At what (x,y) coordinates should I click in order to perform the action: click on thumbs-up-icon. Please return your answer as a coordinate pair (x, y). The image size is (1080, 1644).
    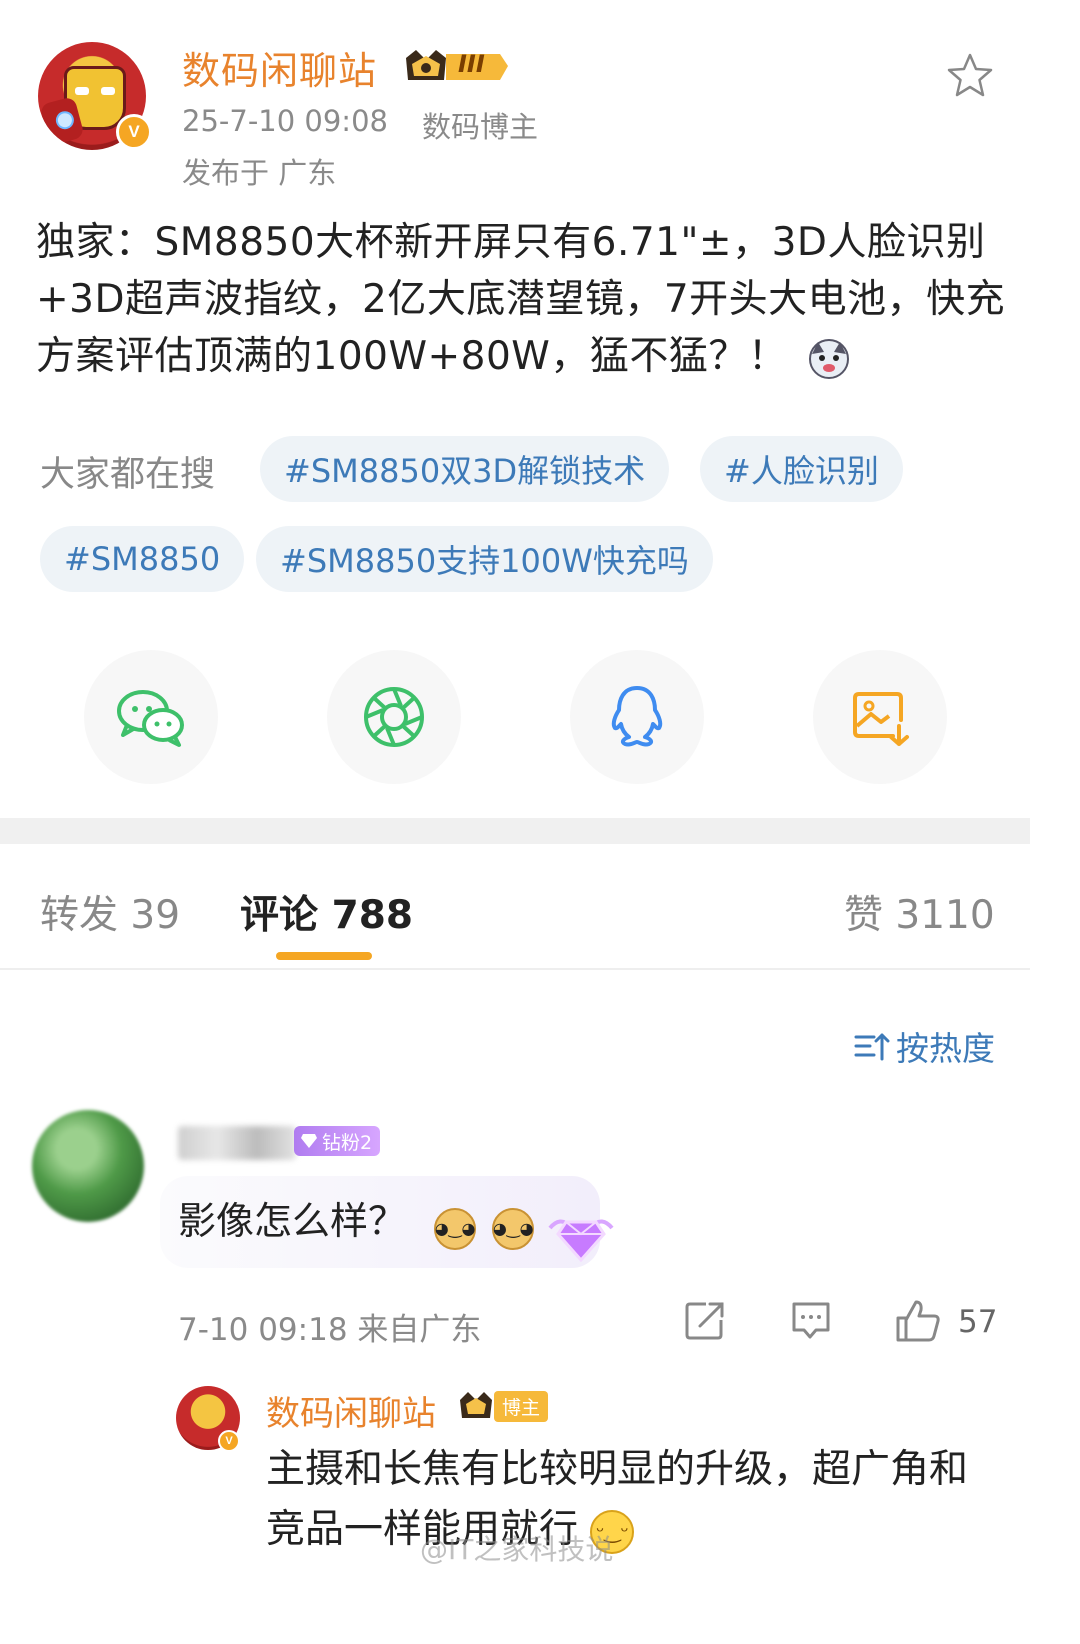
    Looking at the image, I should click on (918, 1321).